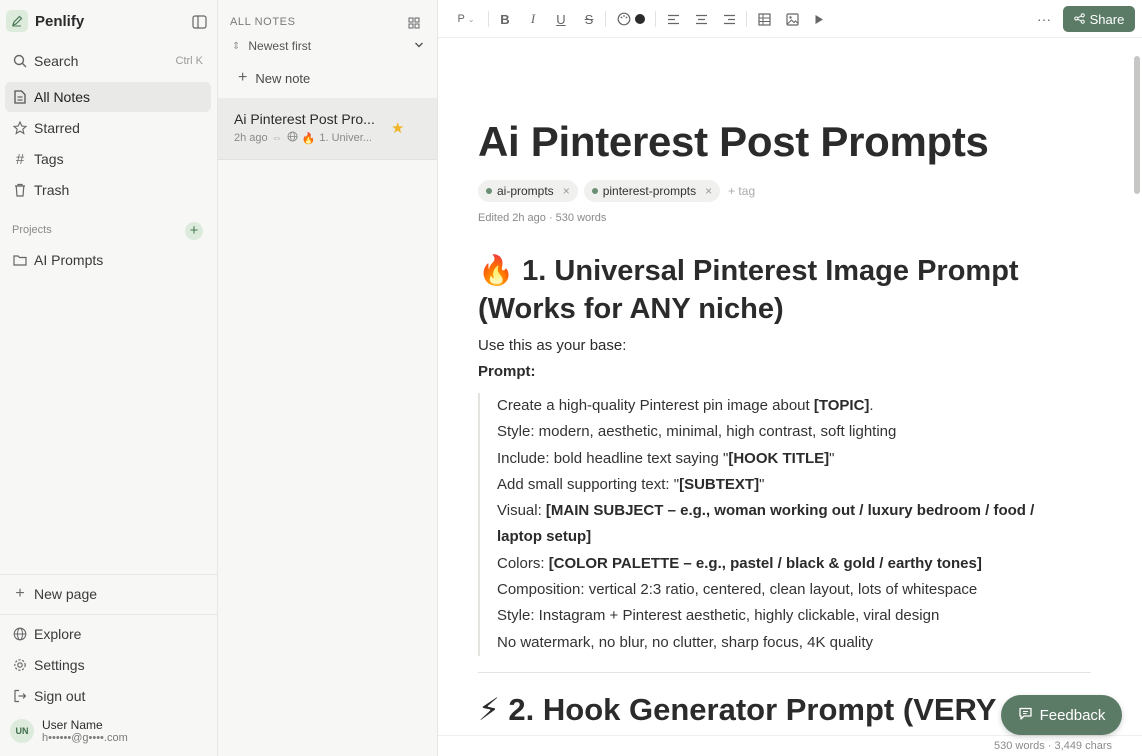 This screenshot has width=1142, height=756. Describe the element at coordinates (589, 19) in the screenshot. I see `strikethrough-icon: S` at that location.